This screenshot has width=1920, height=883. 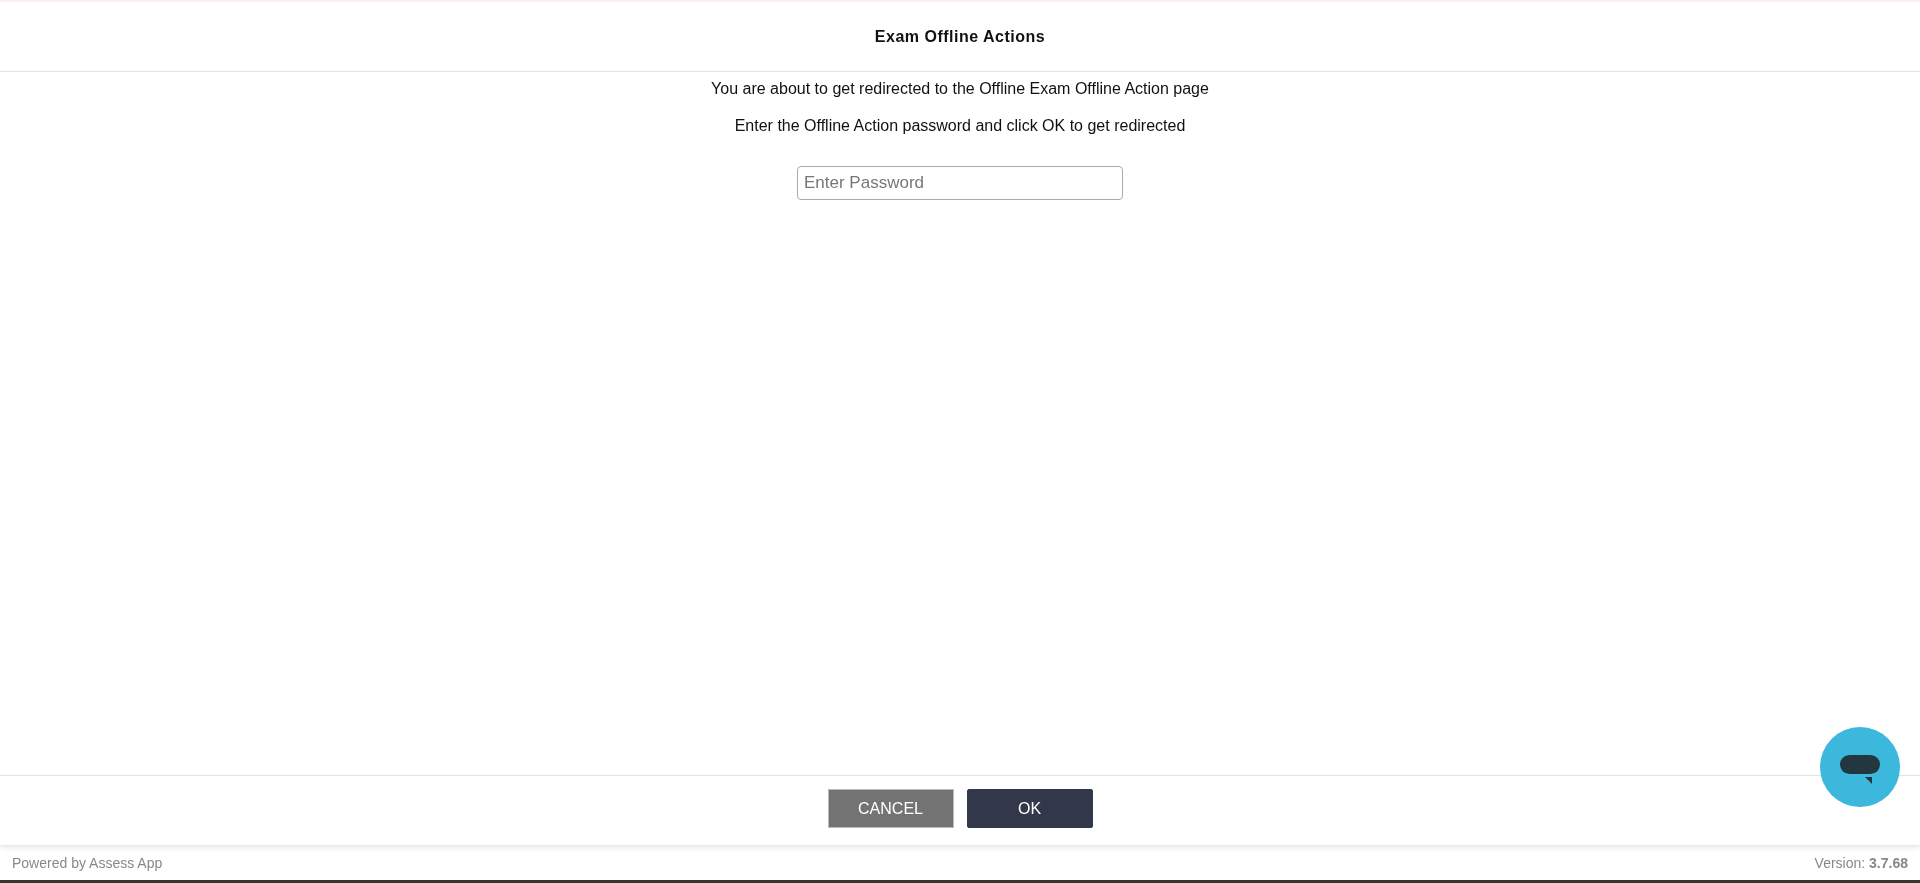 I want to click on message-text: You are about to get redirected to the Offline Exam Offline Action page, so click(x=960, y=89).